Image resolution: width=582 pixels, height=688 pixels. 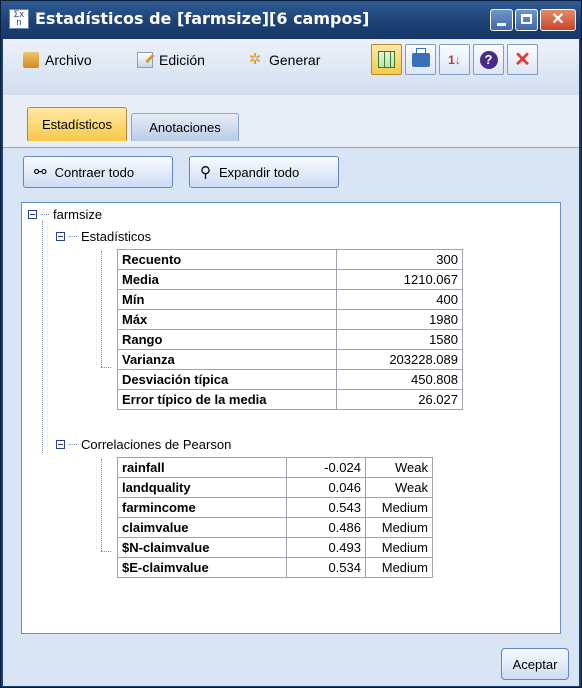 What do you see at coordinates (202, 547) in the screenshot?
I see `correlation-field: $N-claimvalue` at bounding box center [202, 547].